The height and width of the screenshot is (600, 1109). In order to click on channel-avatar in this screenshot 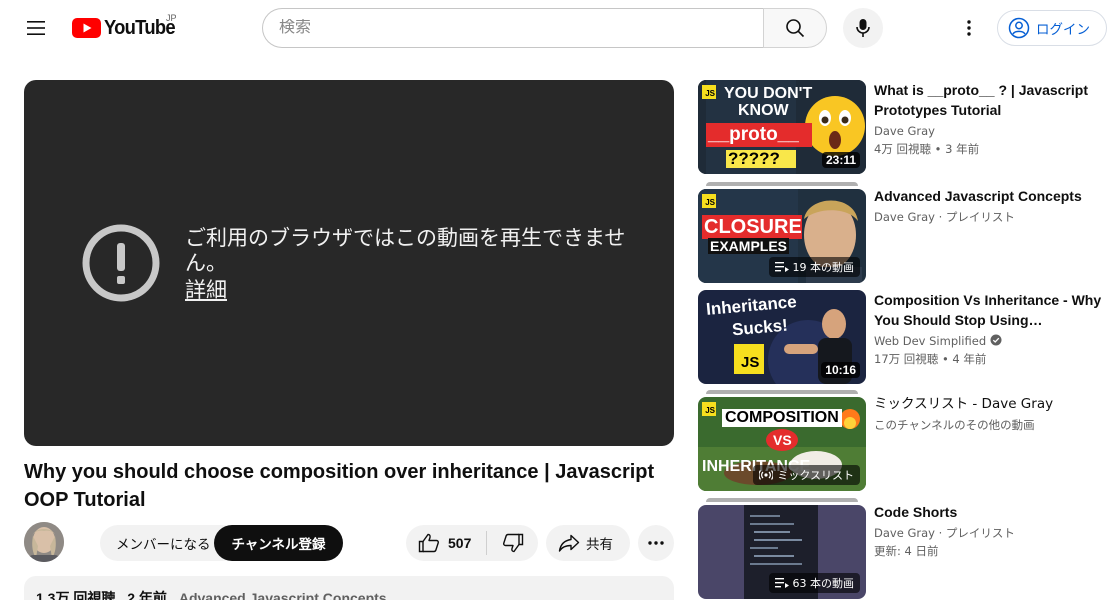, I will do `click(44, 542)`.